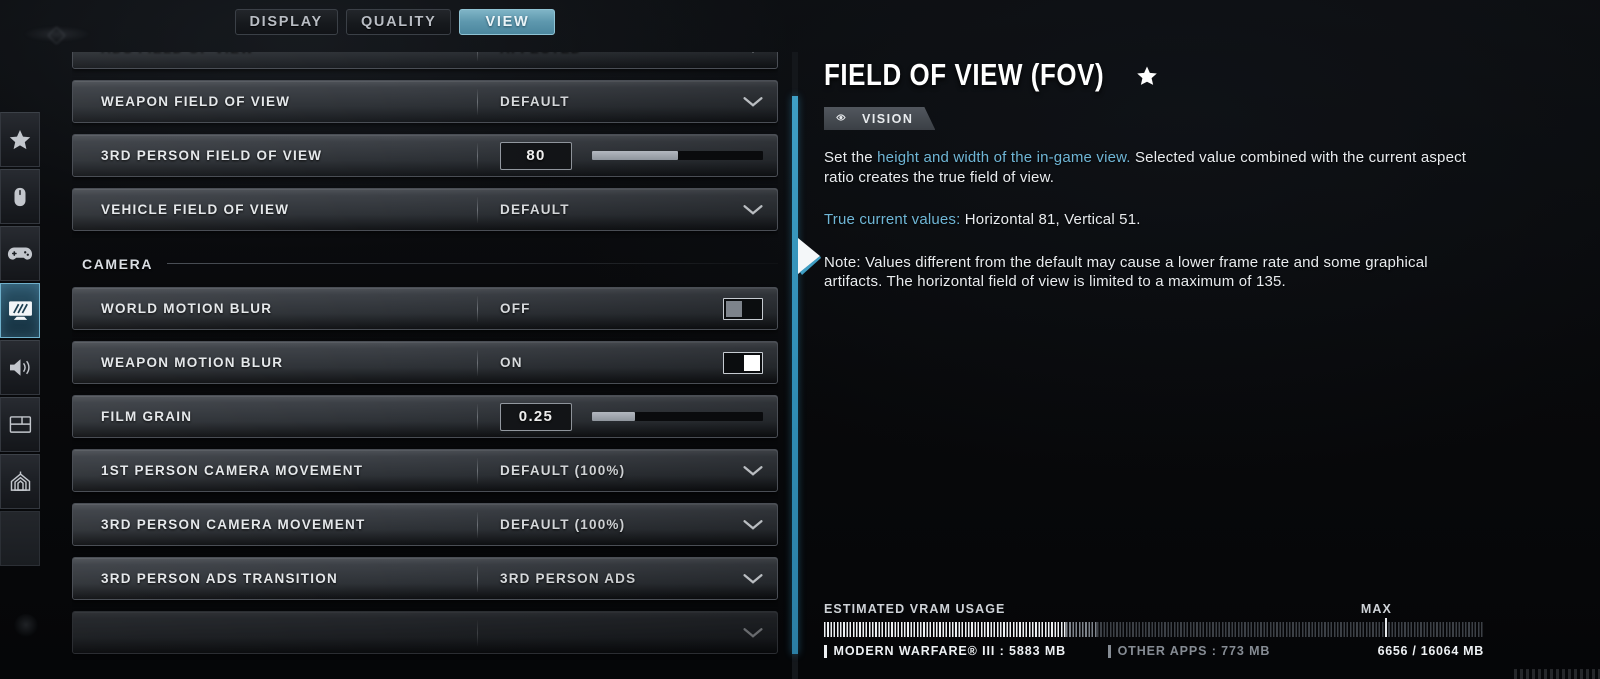 The image size is (1600, 679). What do you see at coordinates (425, 308) in the screenshot?
I see `setting-row-world-motion-blur: WORLD MOTION BLUR OFF` at bounding box center [425, 308].